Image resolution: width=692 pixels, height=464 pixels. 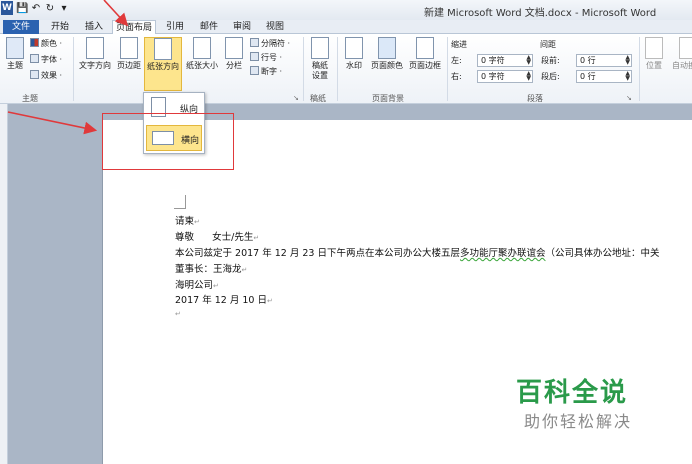 I want to click on font-icon, so click(x=34, y=58).